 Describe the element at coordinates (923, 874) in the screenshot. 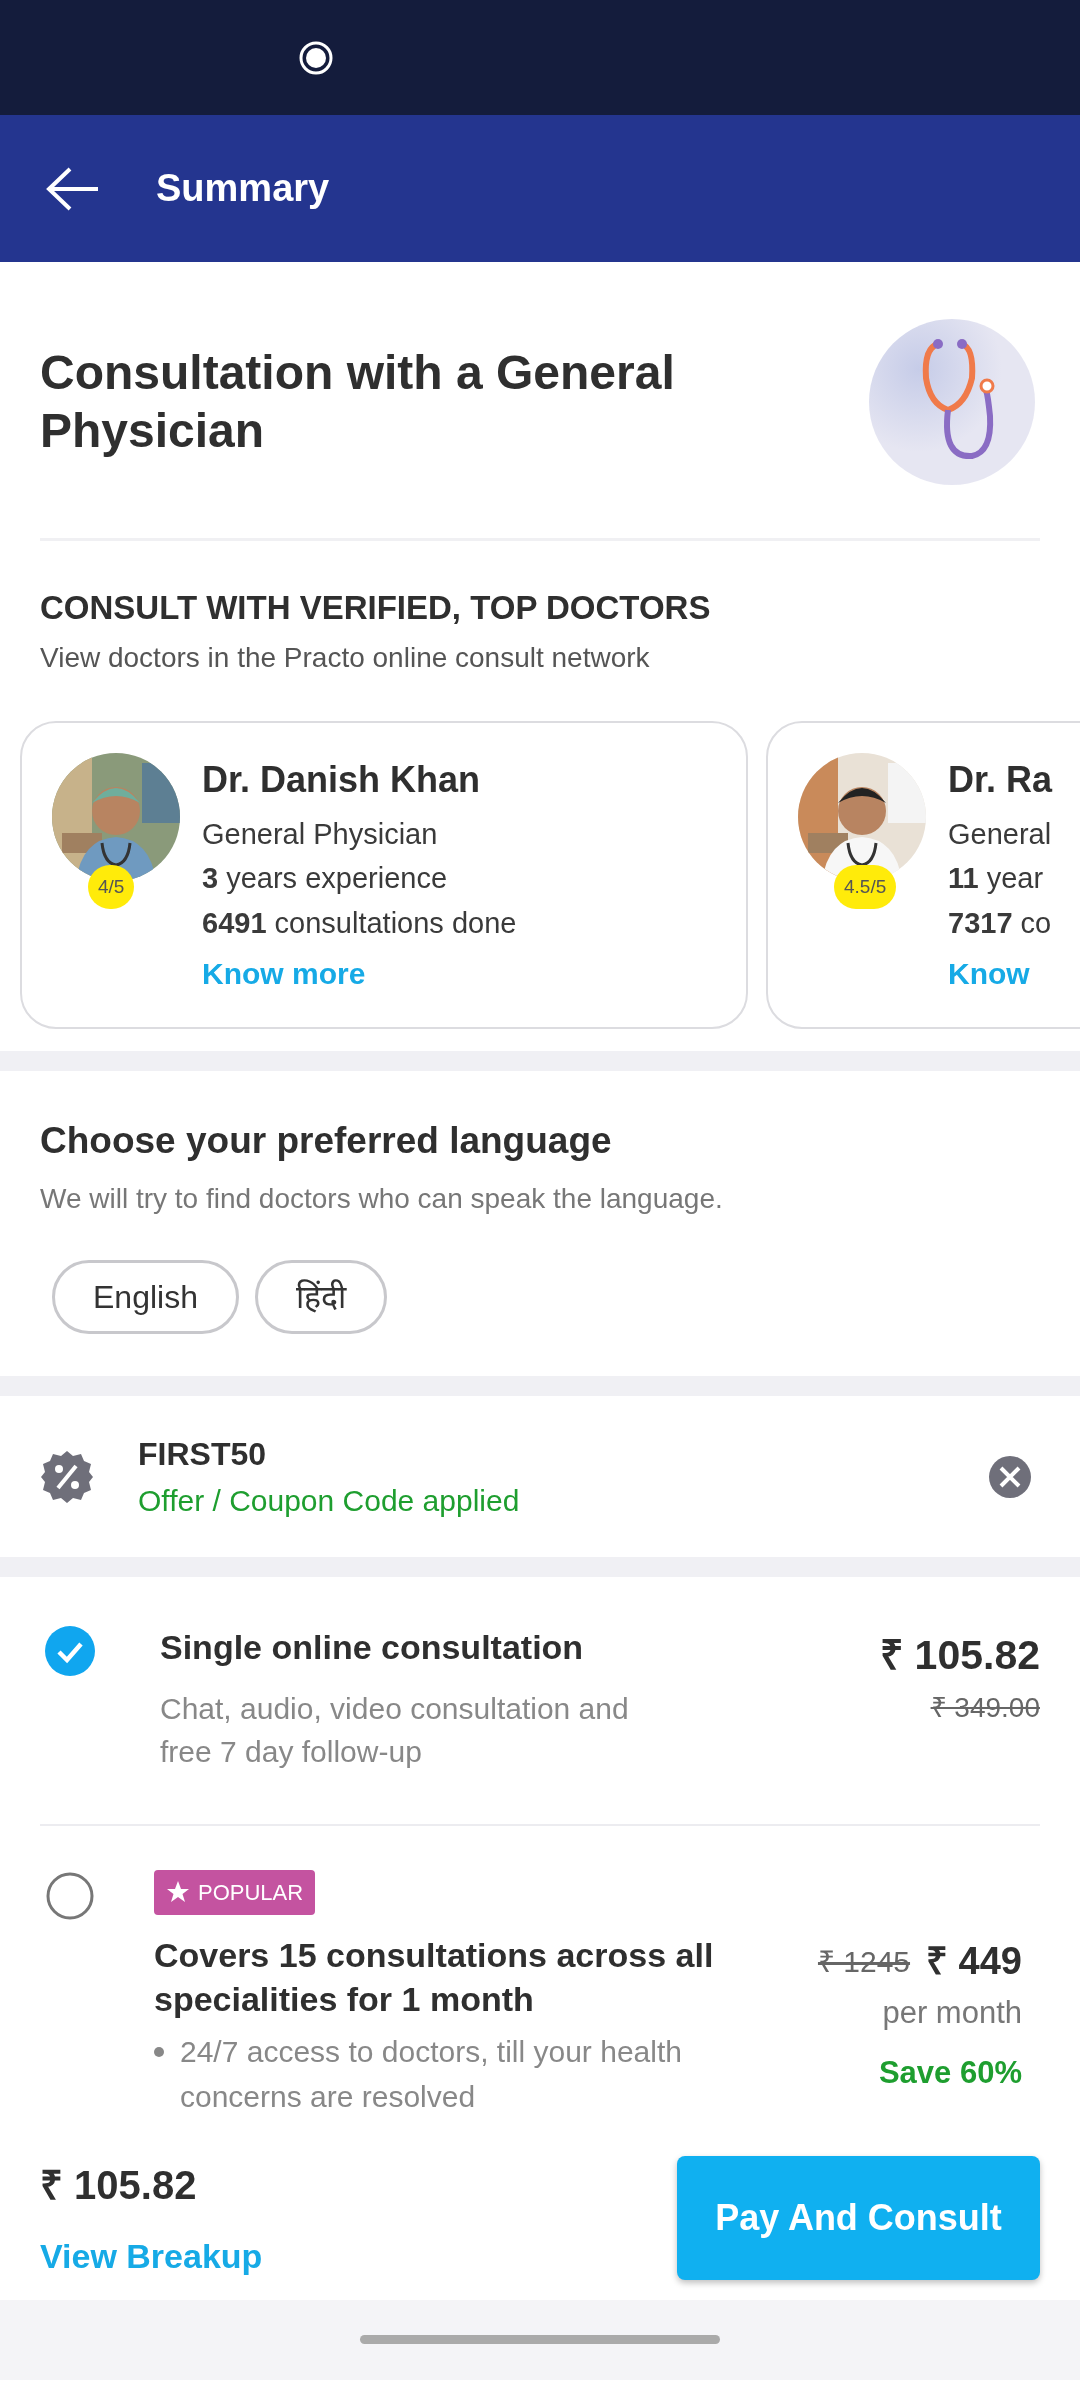

I see `doctor-card: 4.5/5 Dr. Ra General 11 year 7317 co Know` at that location.